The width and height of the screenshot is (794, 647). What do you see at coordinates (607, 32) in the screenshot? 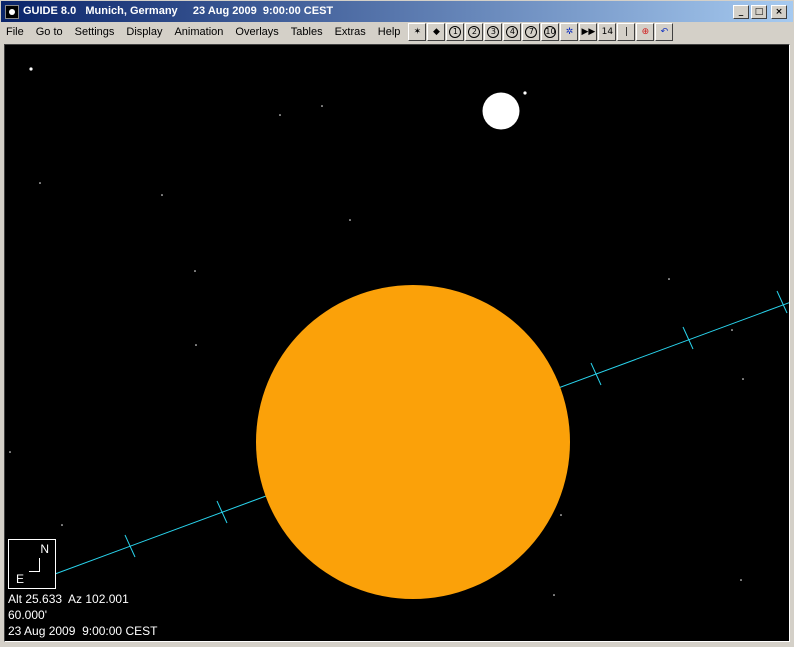
I see `level-14-icon: 14` at bounding box center [607, 32].